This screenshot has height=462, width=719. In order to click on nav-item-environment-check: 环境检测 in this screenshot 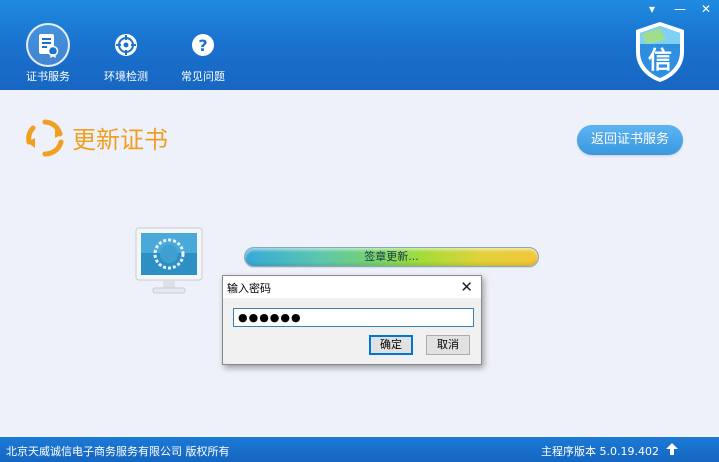, I will do `click(126, 45)`.